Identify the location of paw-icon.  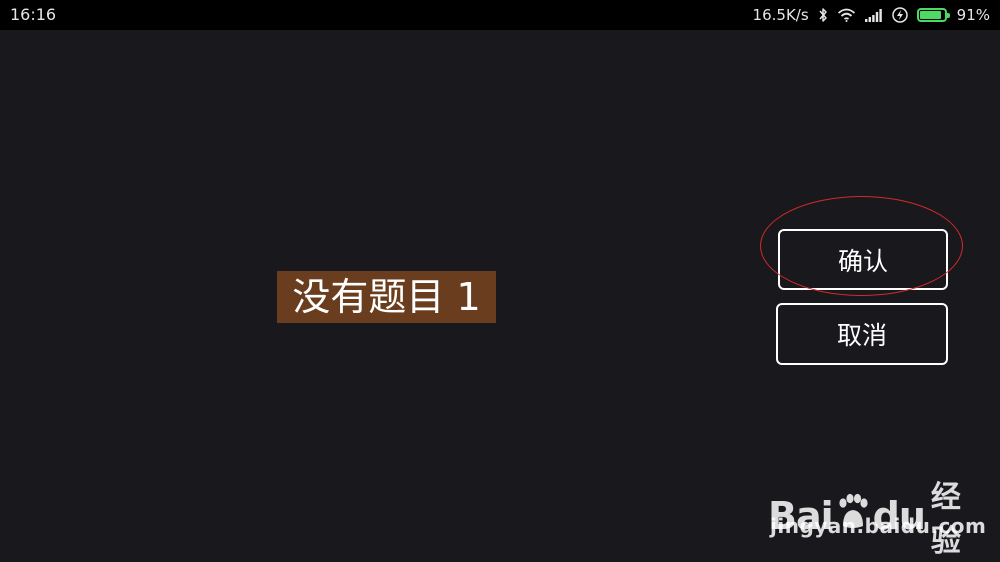
(853, 516).